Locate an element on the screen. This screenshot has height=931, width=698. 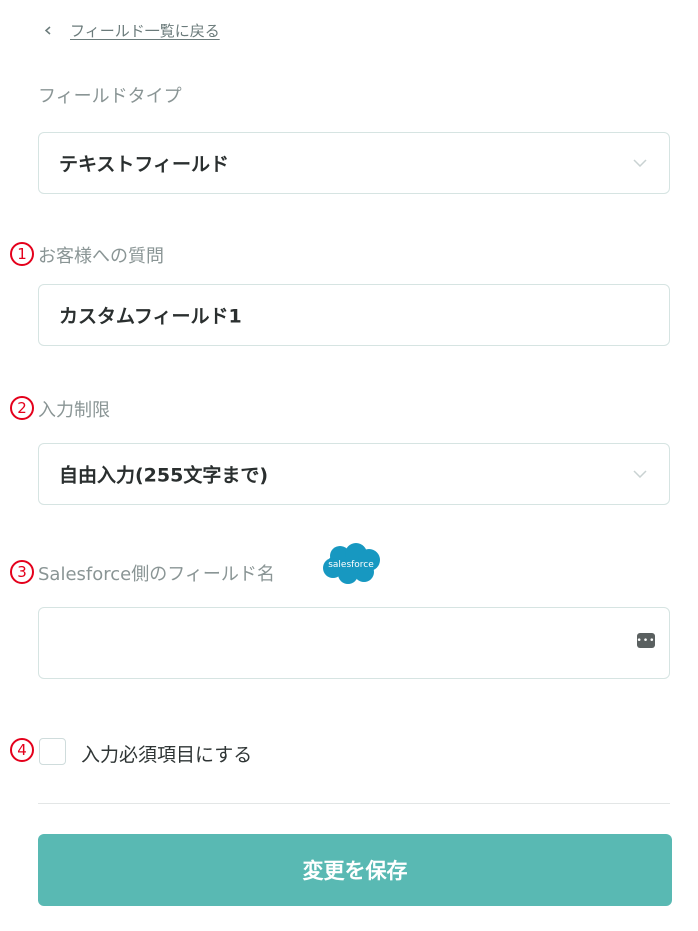
required-label: 入力必須項目にする is located at coordinates (166, 753).